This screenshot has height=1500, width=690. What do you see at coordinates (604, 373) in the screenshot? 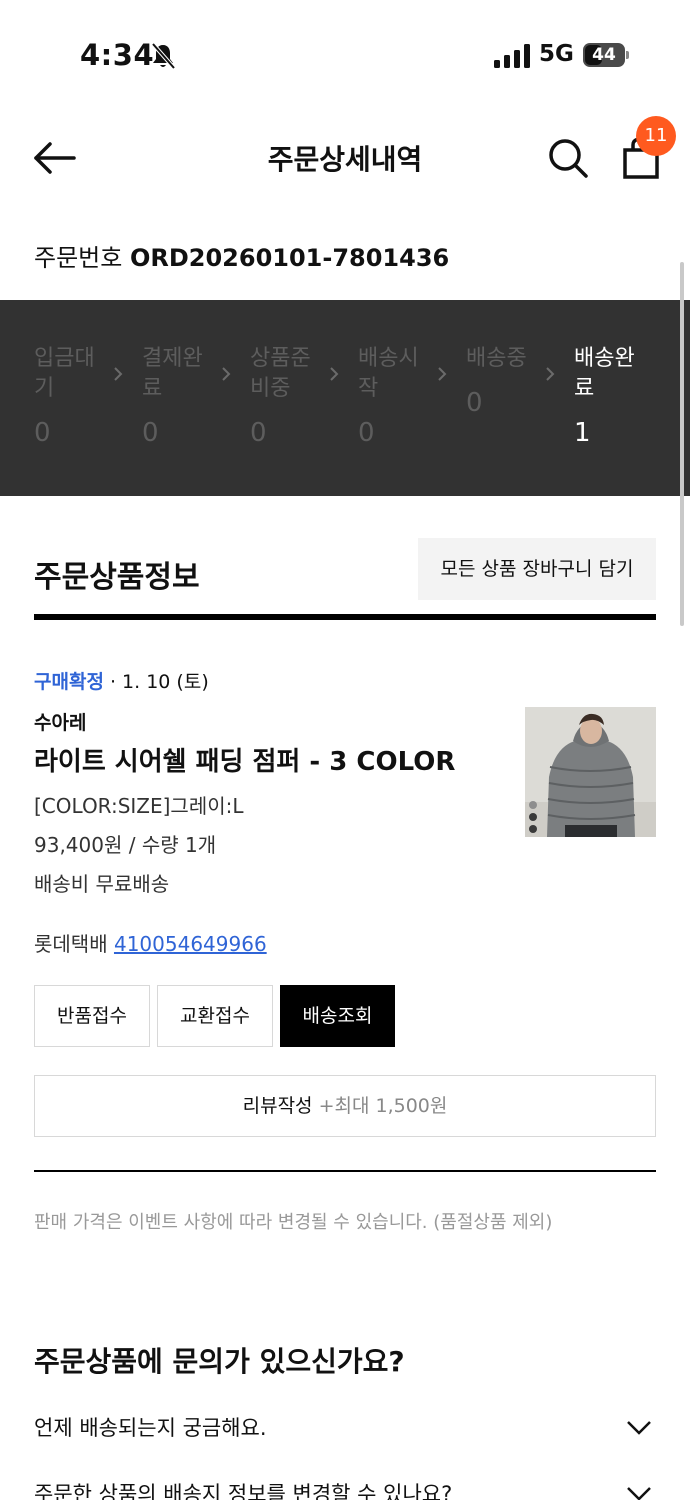
I see `step-label: 배송완료` at bounding box center [604, 373].